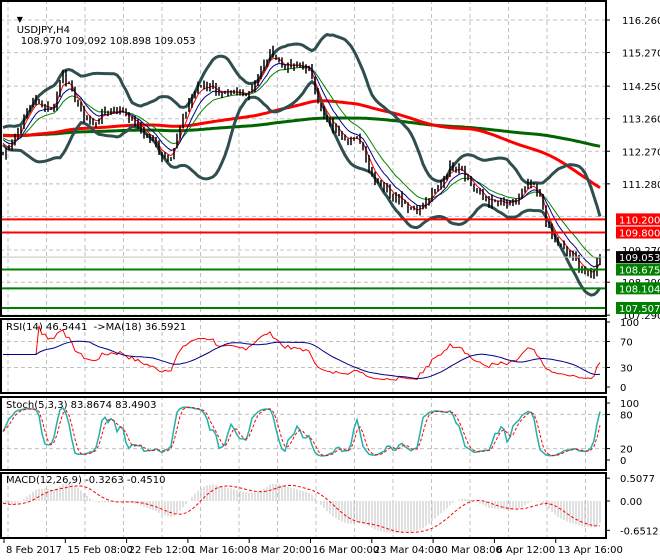 The image size is (660, 560). Describe the element at coordinates (590, 550) in the screenshot. I see `time-tick-label: 13 Apr 16:00` at that location.